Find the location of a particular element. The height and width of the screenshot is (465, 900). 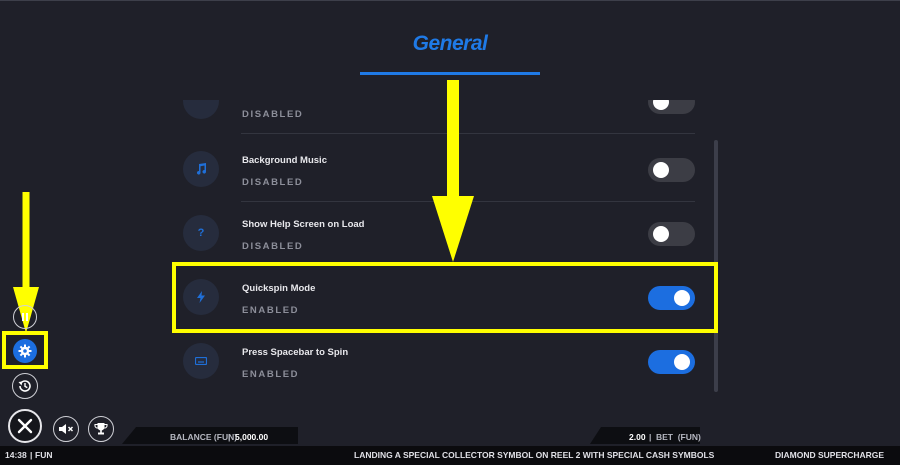

arrow-head-center is located at coordinates (453, 229).